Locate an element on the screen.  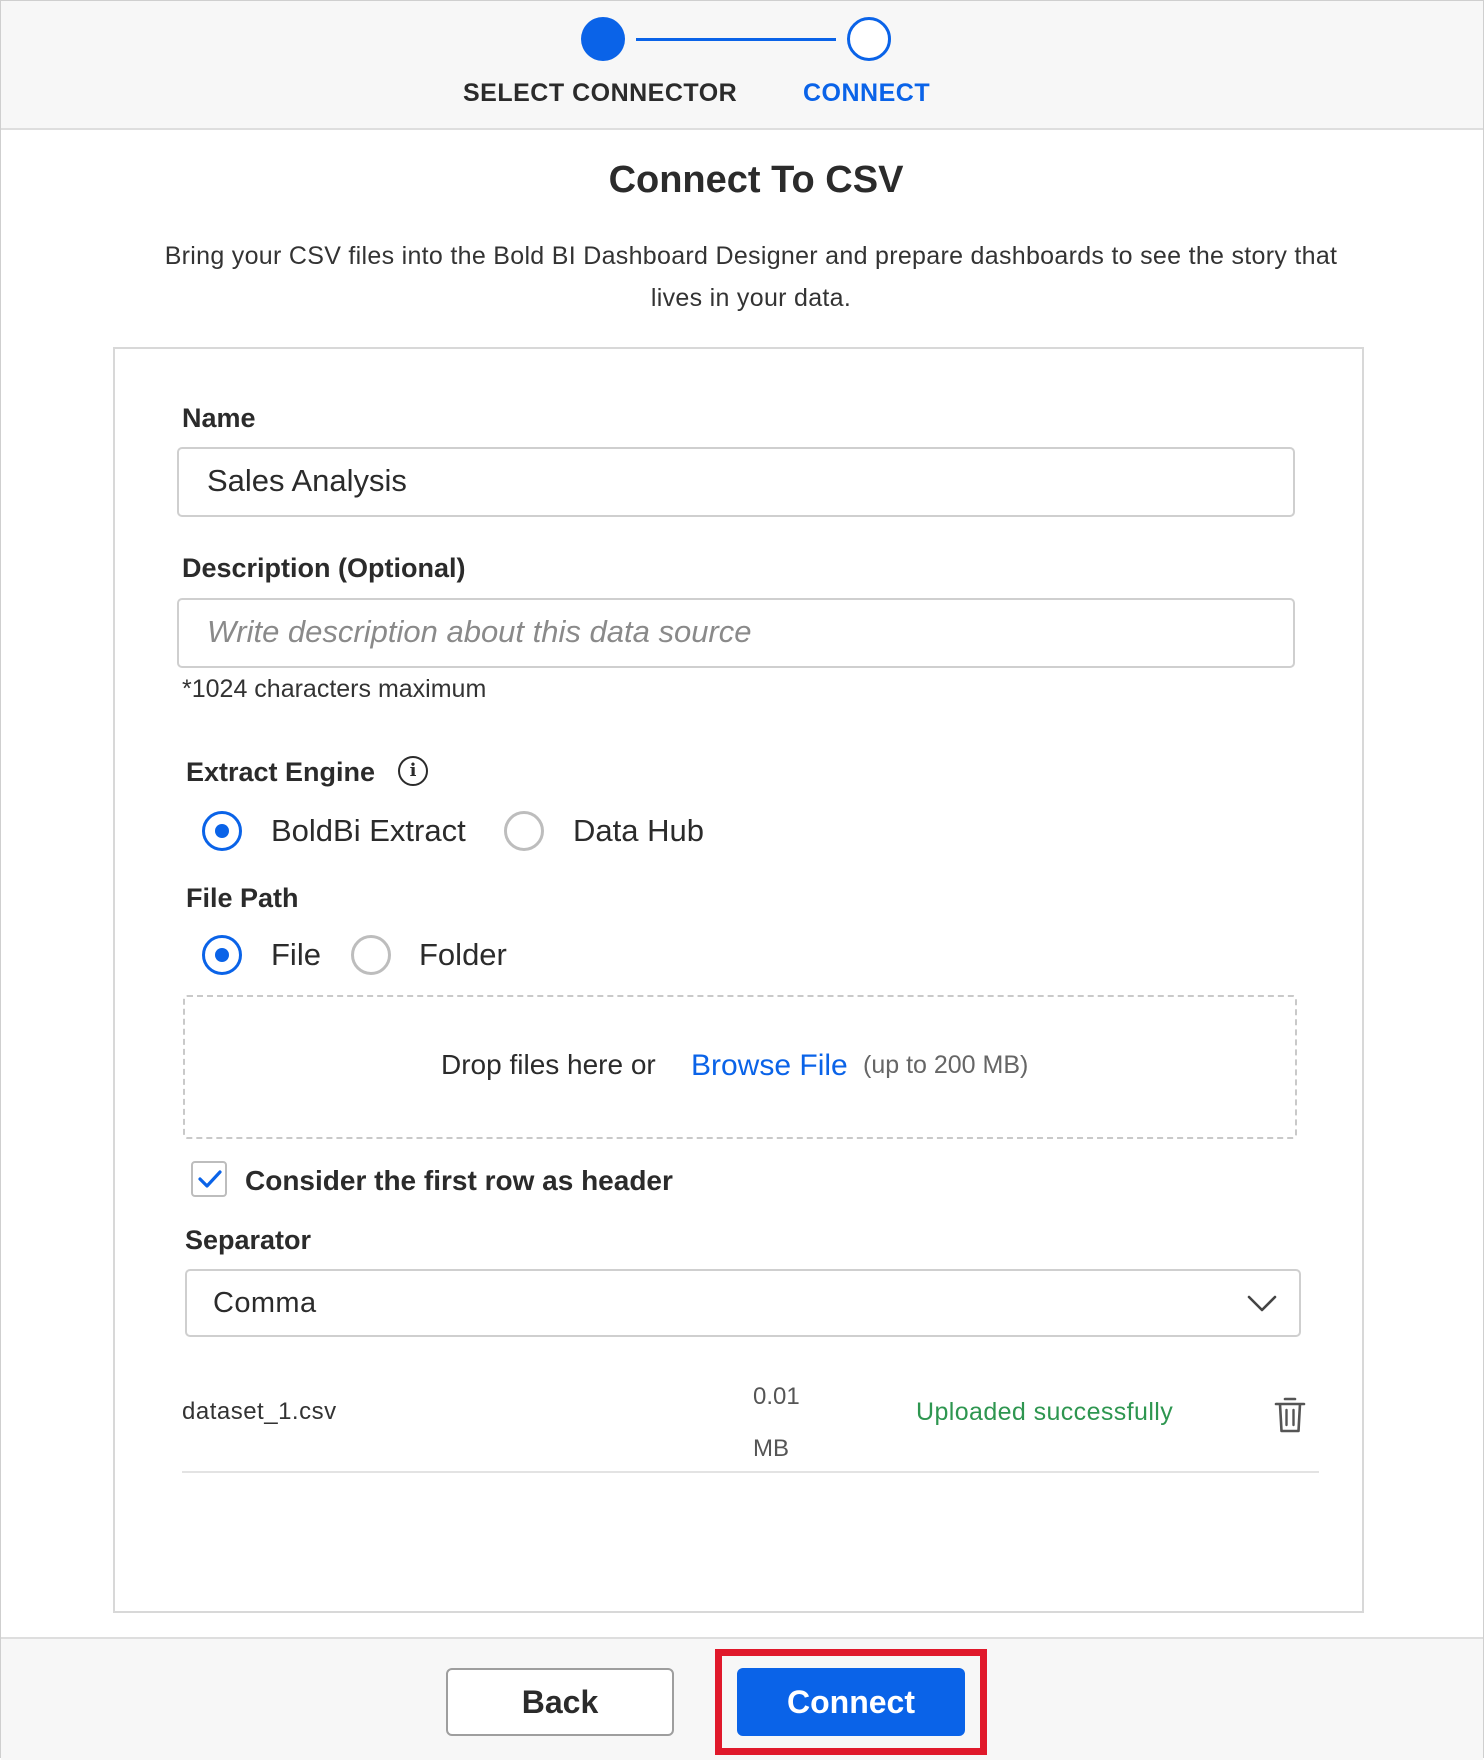
dropzone-size-limit: (up to 200 MB) is located at coordinates (946, 1065).